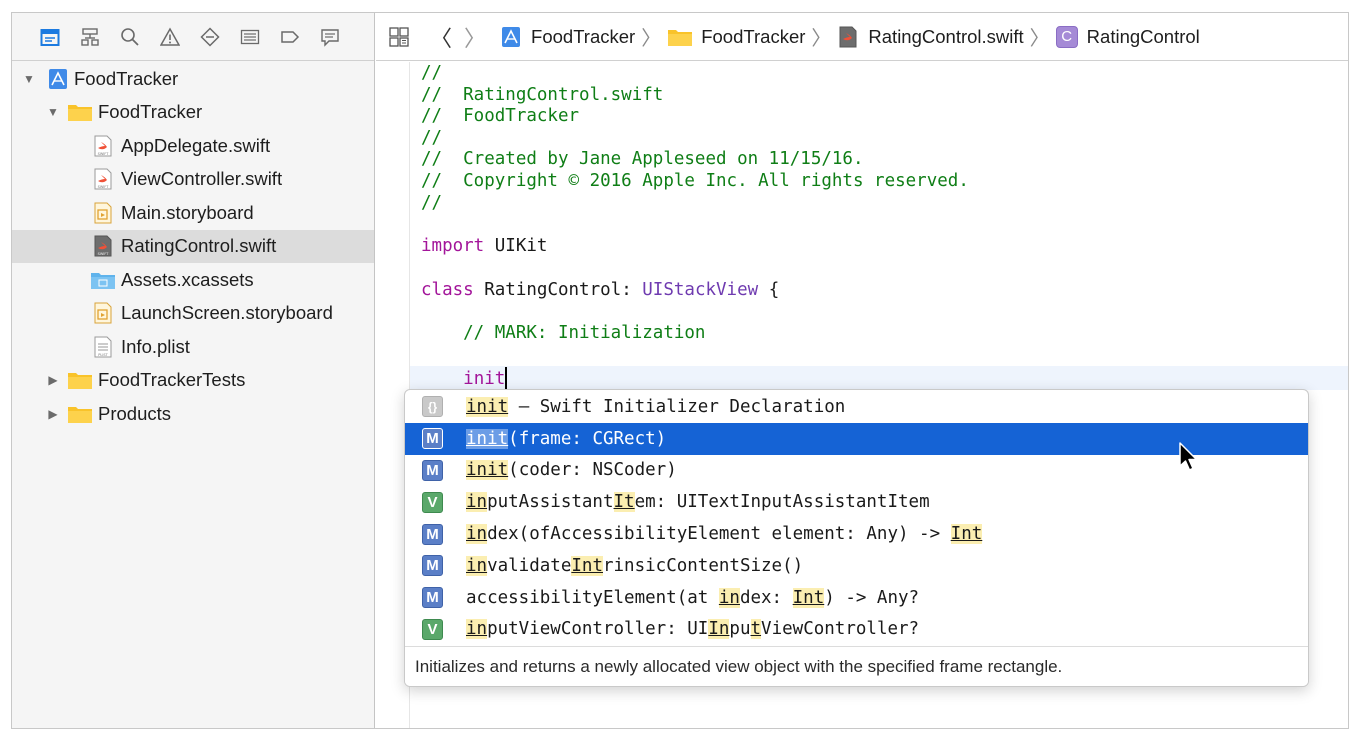  Describe the element at coordinates (103, 280) in the screenshot. I see `assets-folder-icon` at that location.